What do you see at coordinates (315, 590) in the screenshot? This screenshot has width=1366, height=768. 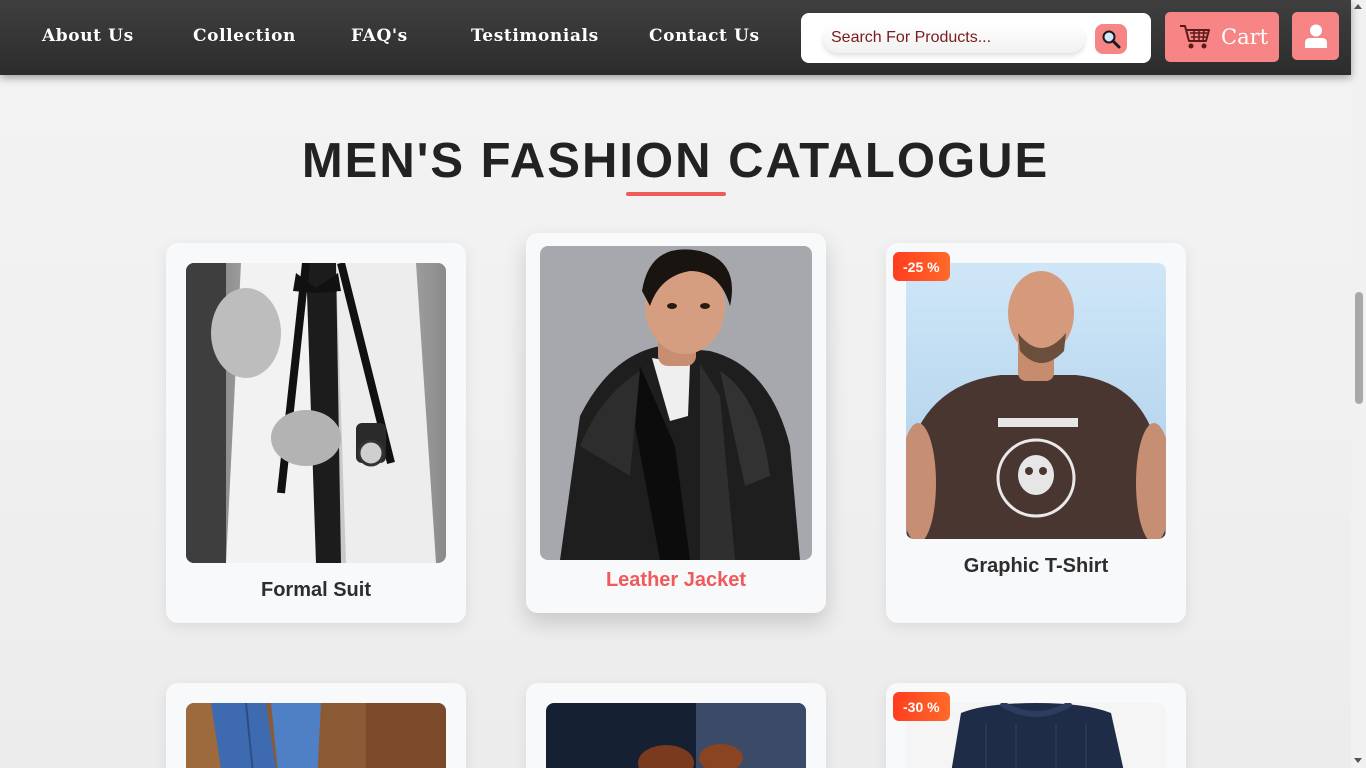 I see `product-name: Formal Suit` at bounding box center [315, 590].